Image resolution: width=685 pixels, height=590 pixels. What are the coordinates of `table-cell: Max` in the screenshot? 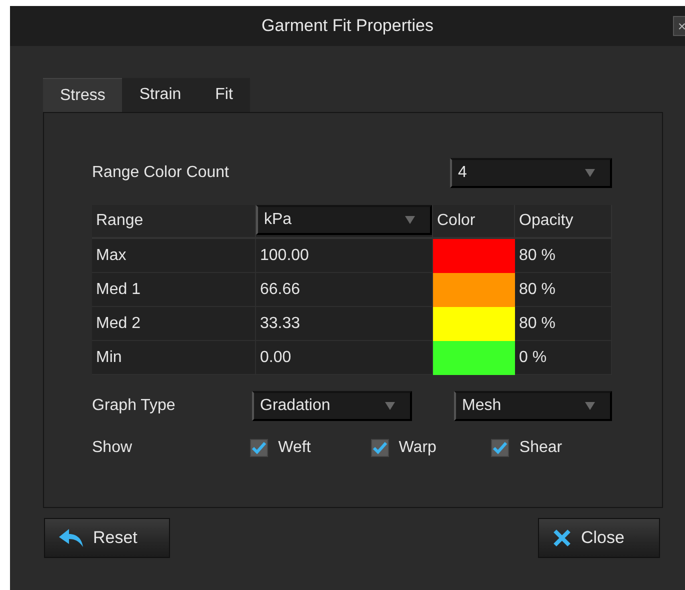 It's located at (174, 256).